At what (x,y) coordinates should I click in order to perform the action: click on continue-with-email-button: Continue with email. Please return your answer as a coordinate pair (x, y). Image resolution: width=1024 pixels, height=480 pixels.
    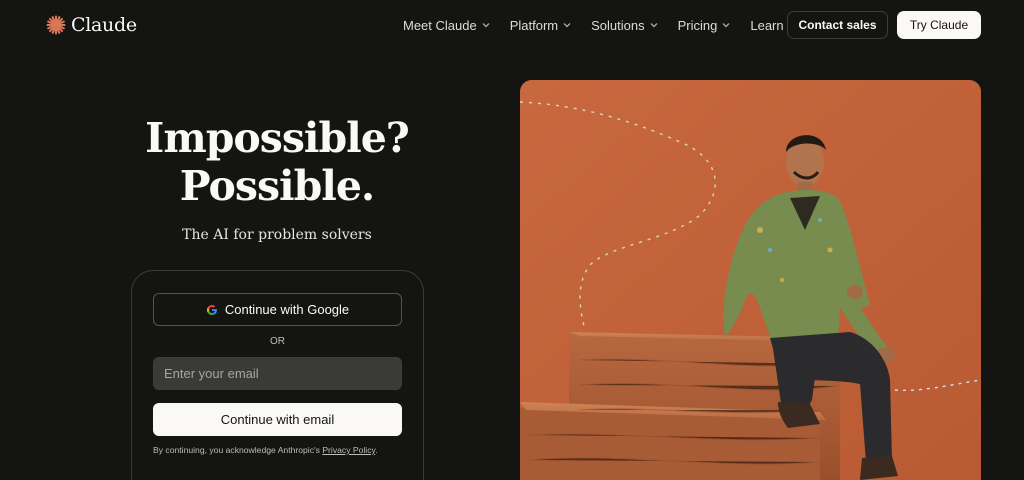
    Looking at the image, I should click on (277, 419).